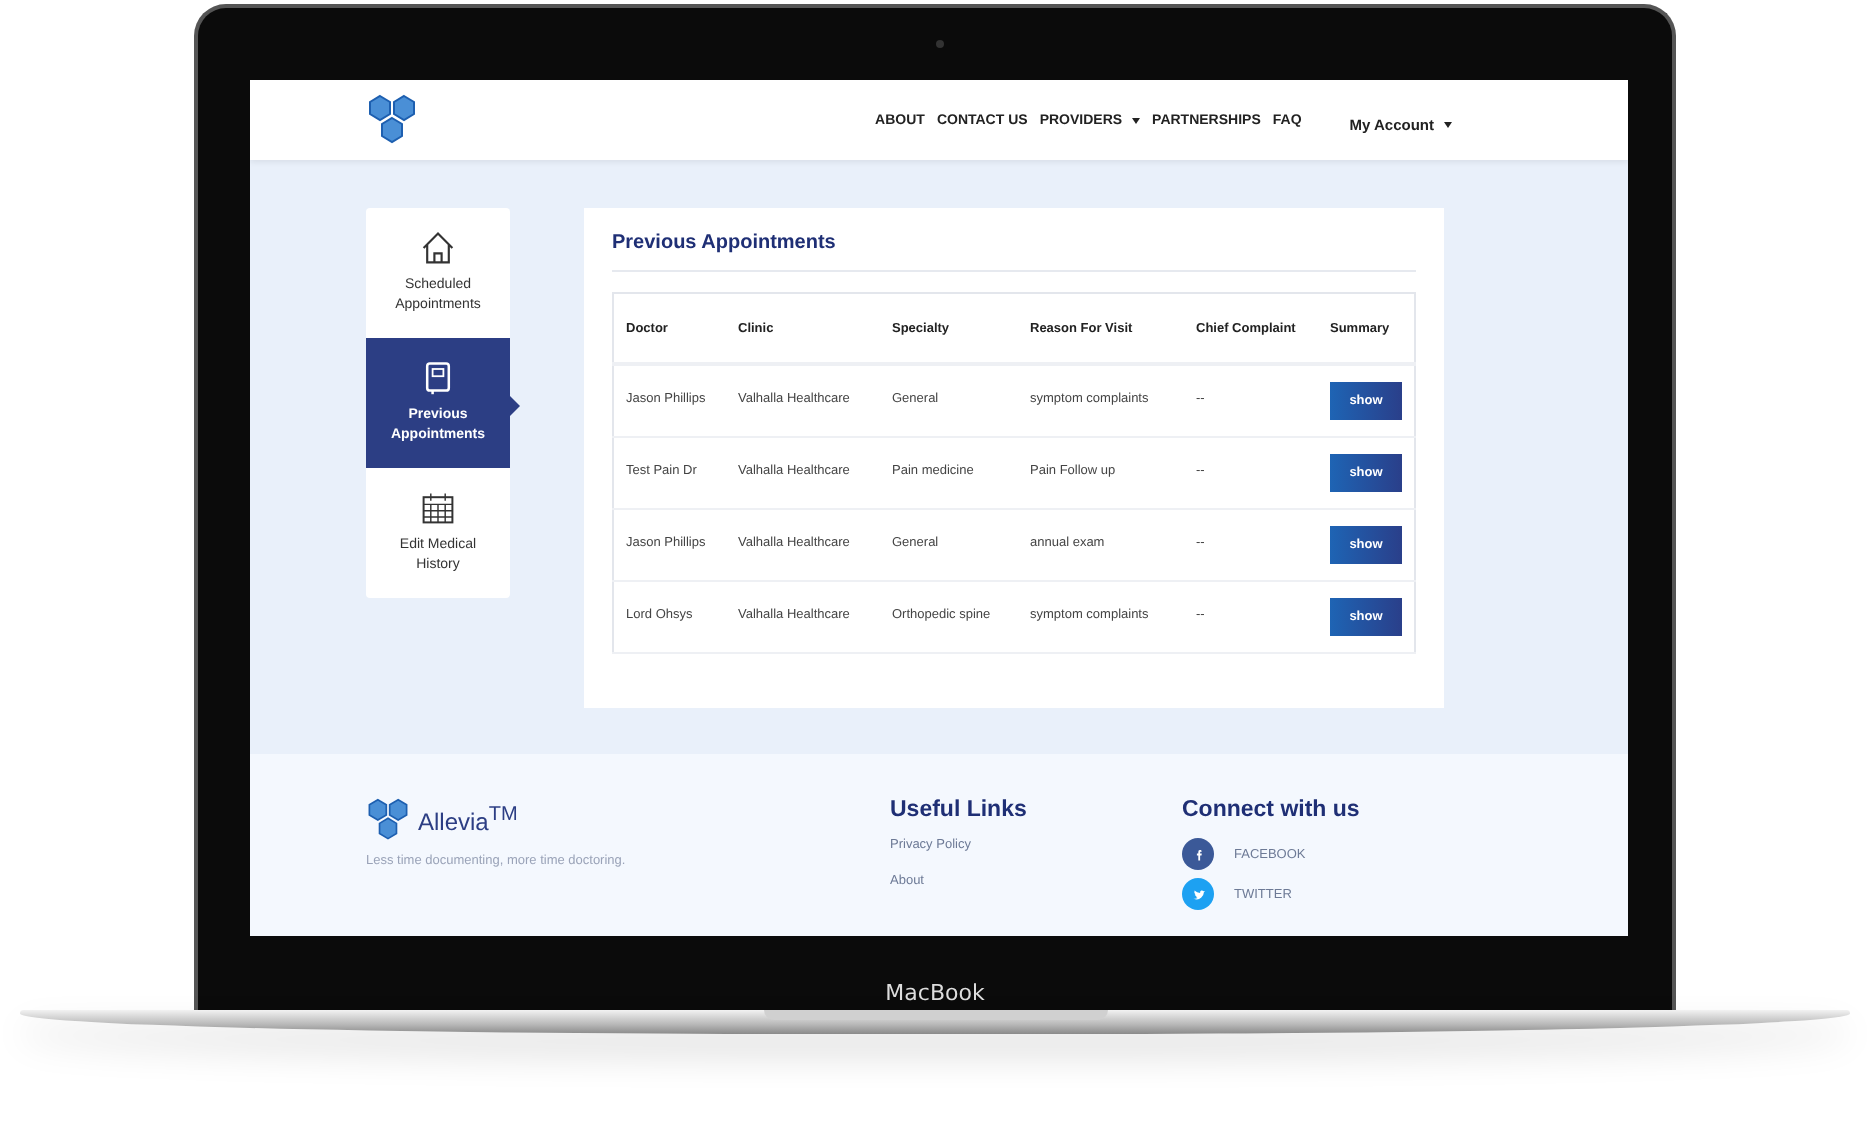 This screenshot has width=1870, height=1148. What do you see at coordinates (438, 507) in the screenshot?
I see `calendar-icon` at bounding box center [438, 507].